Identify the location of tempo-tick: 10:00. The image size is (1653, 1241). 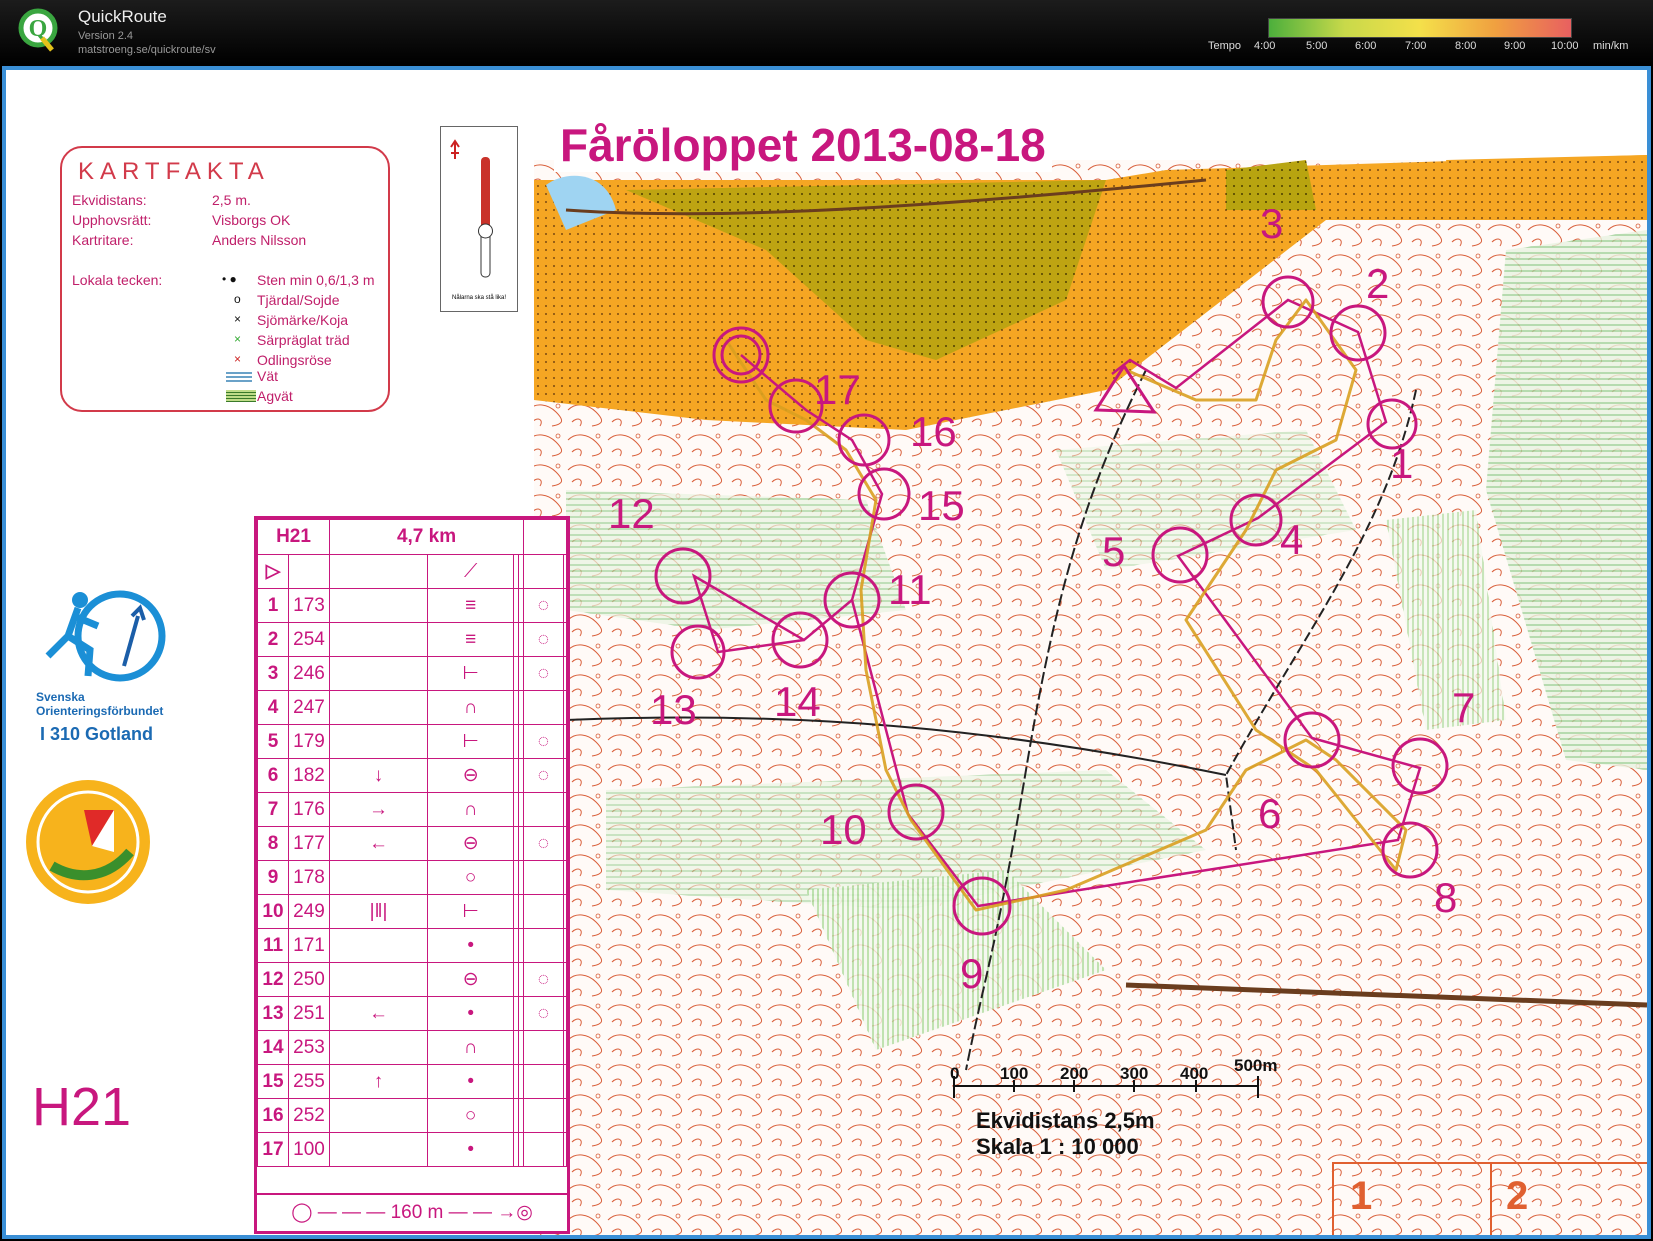
(1565, 46).